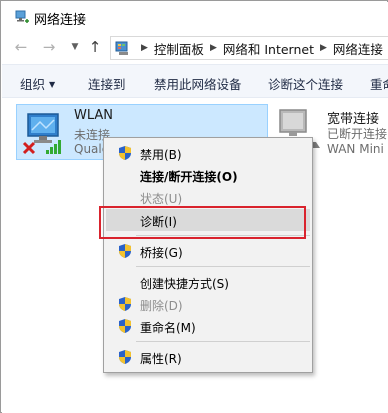  Describe the element at coordinates (184, 284) in the screenshot. I see `menu-item-label: 创建快捷方式(S)` at that location.